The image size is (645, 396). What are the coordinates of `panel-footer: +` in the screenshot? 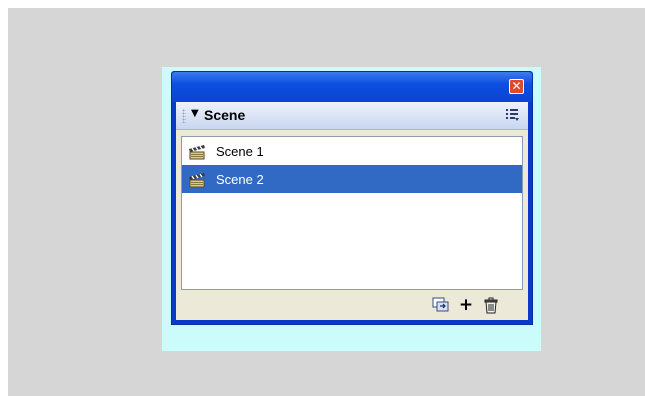 It's located at (352, 305).